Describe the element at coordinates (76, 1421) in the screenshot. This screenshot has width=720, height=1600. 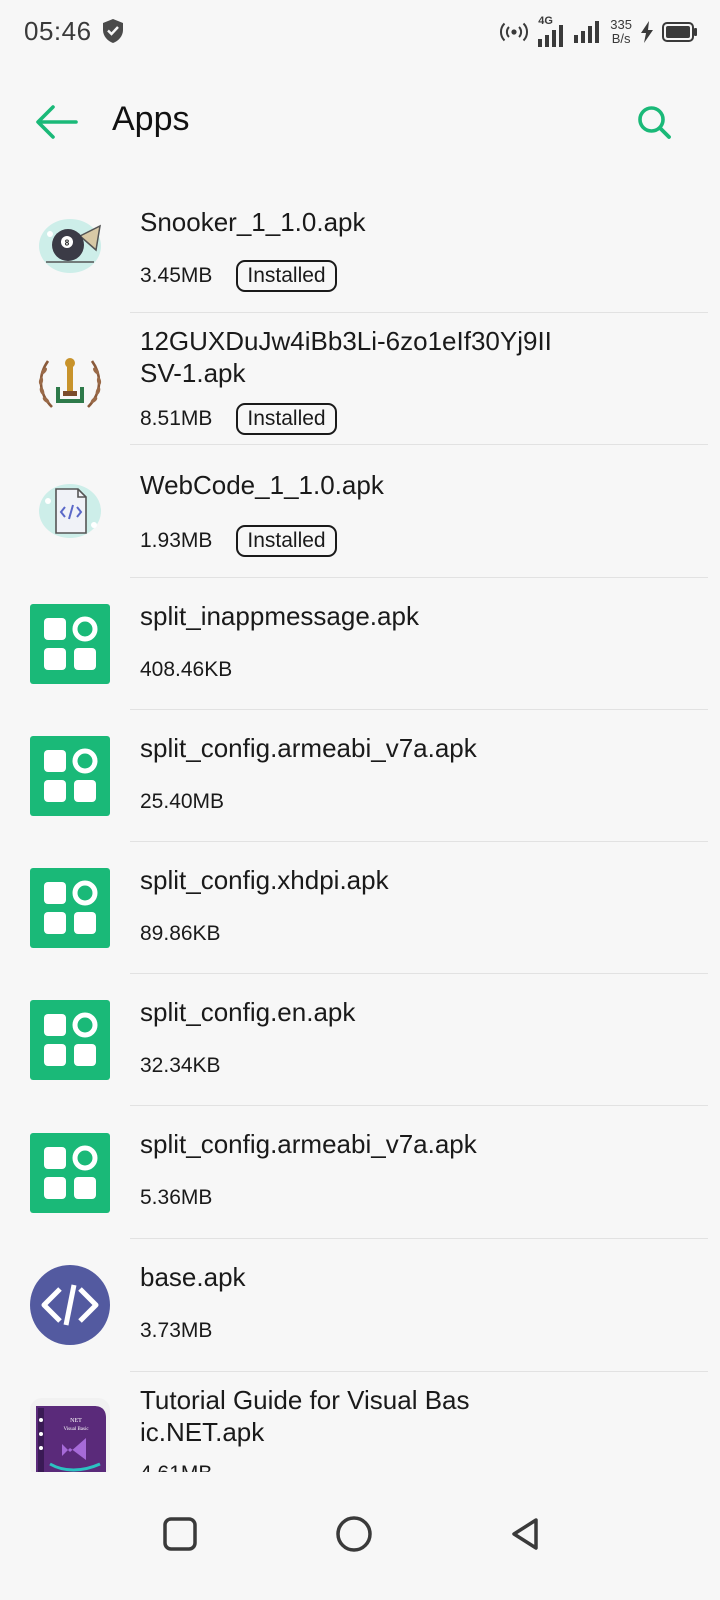
I see `svg-text: NET` at that location.